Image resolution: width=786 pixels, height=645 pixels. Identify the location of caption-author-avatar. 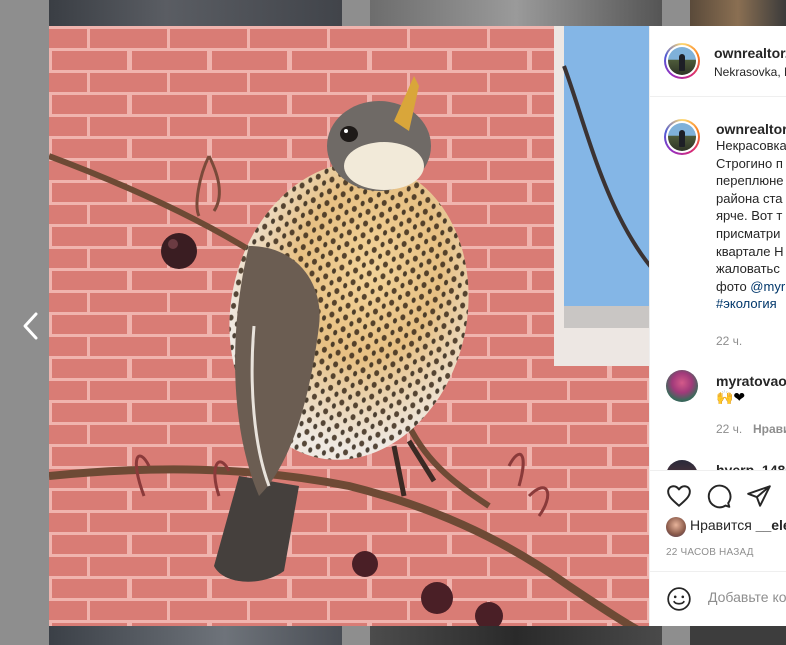
(682, 137).